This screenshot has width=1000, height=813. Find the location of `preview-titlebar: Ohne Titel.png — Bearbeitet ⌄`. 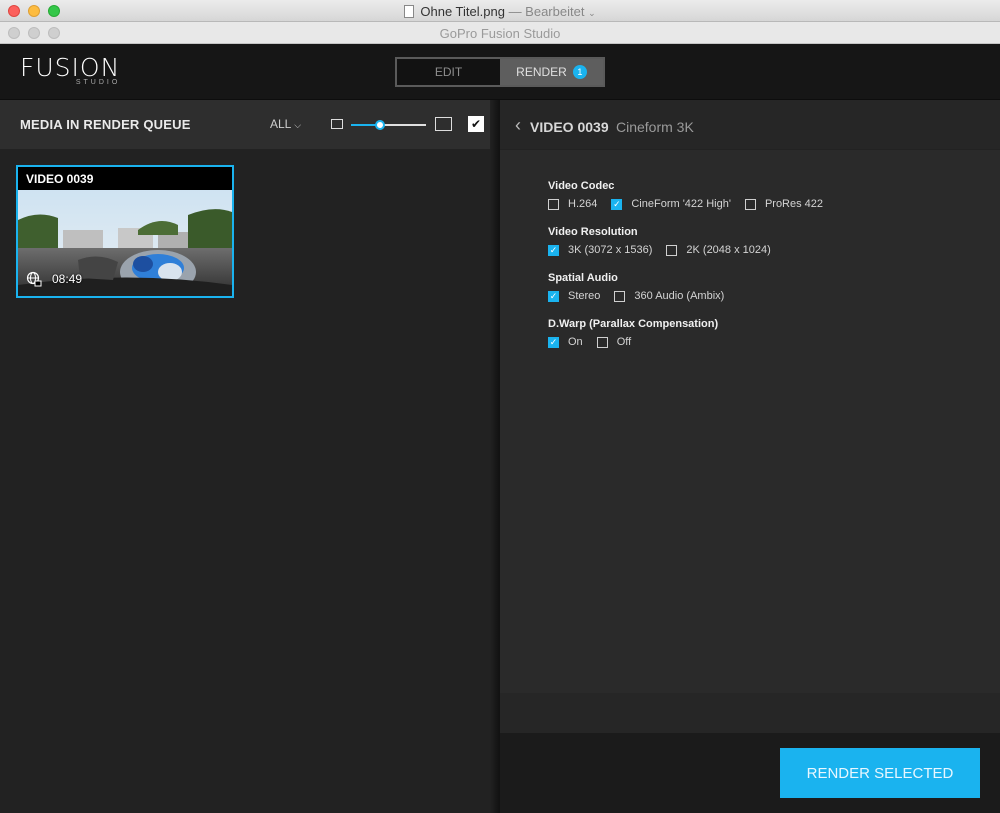

preview-titlebar: Ohne Titel.png — Bearbeitet ⌄ is located at coordinates (500, 11).